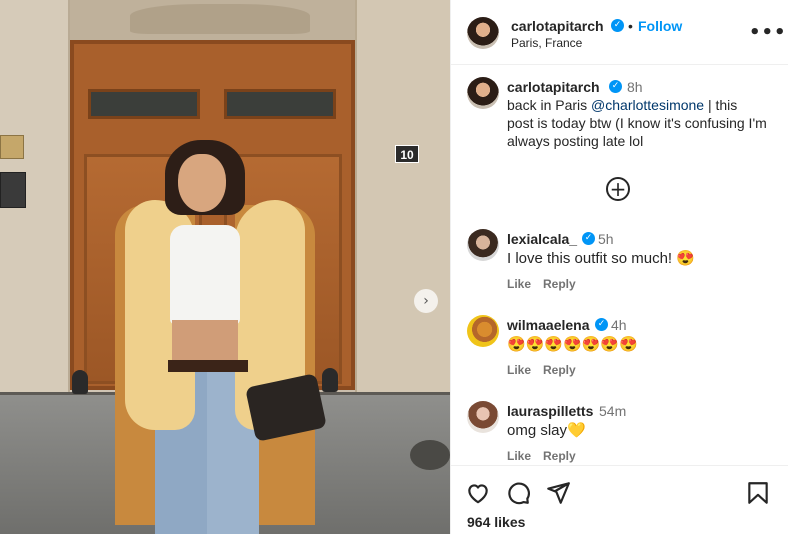 The image size is (788, 534). What do you see at coordinates (572, 344) in the screenshot?
I see `comment-text: 😍😍😍😍😍😍😍` at bounding box center [572, 344].